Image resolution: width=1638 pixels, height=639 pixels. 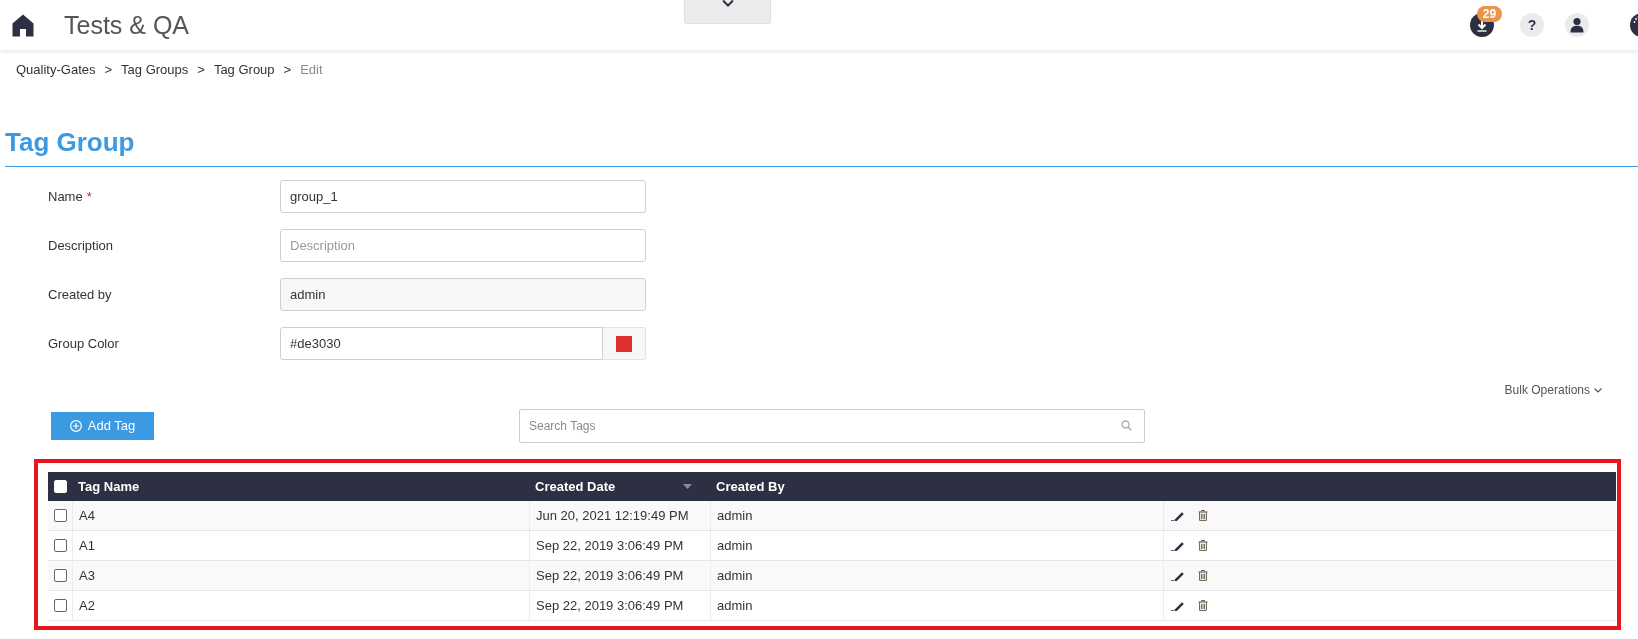 I want to click on select-all-checkbox, so click(x=60, y=486).